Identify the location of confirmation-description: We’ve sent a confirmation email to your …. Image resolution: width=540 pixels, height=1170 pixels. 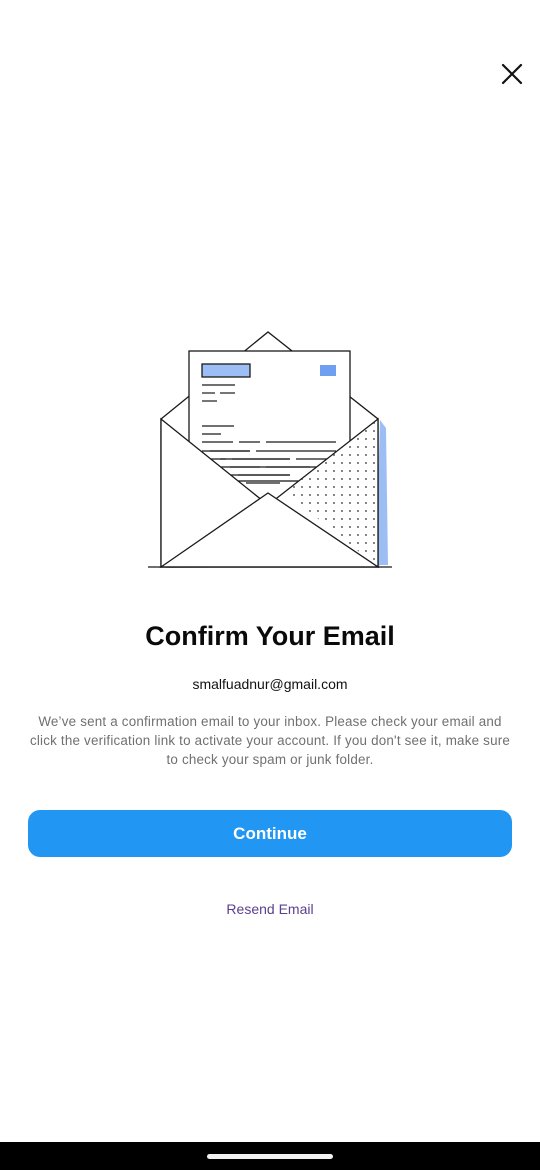
(270, 740).